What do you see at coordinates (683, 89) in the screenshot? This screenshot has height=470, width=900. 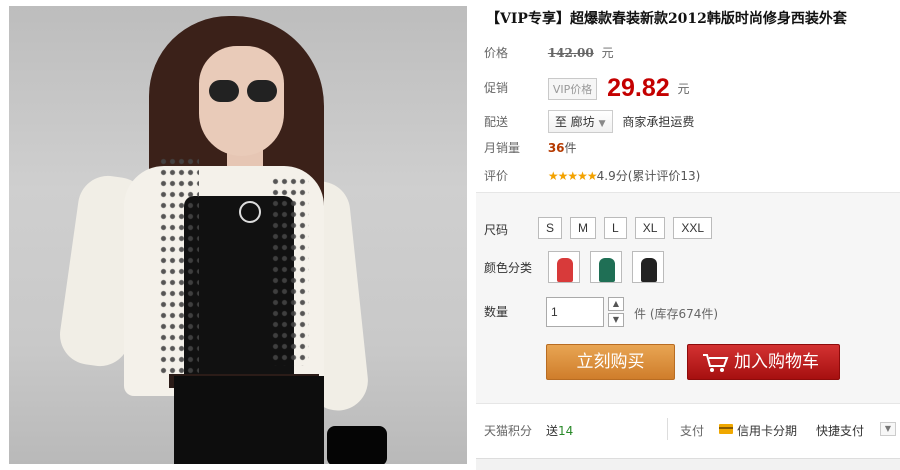 I see `promo-price-unit: 元` at bounding box center [683, 89].